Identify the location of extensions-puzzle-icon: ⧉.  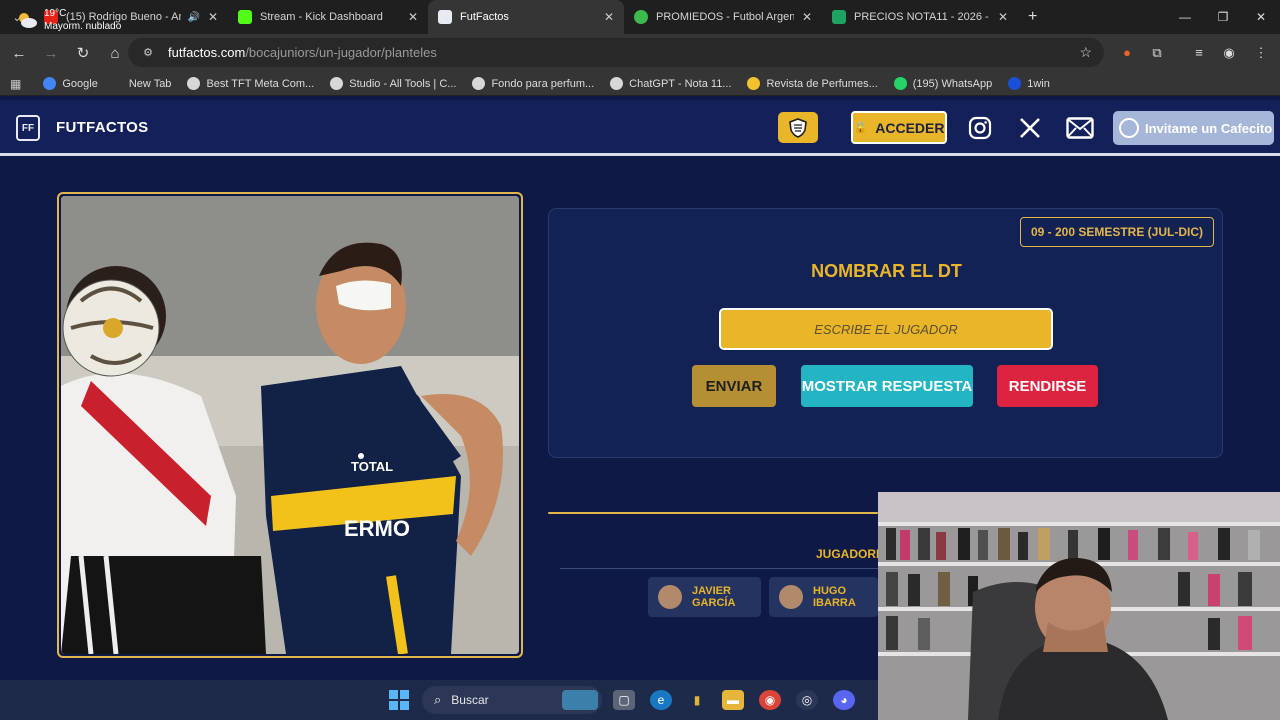
(1157, 52).